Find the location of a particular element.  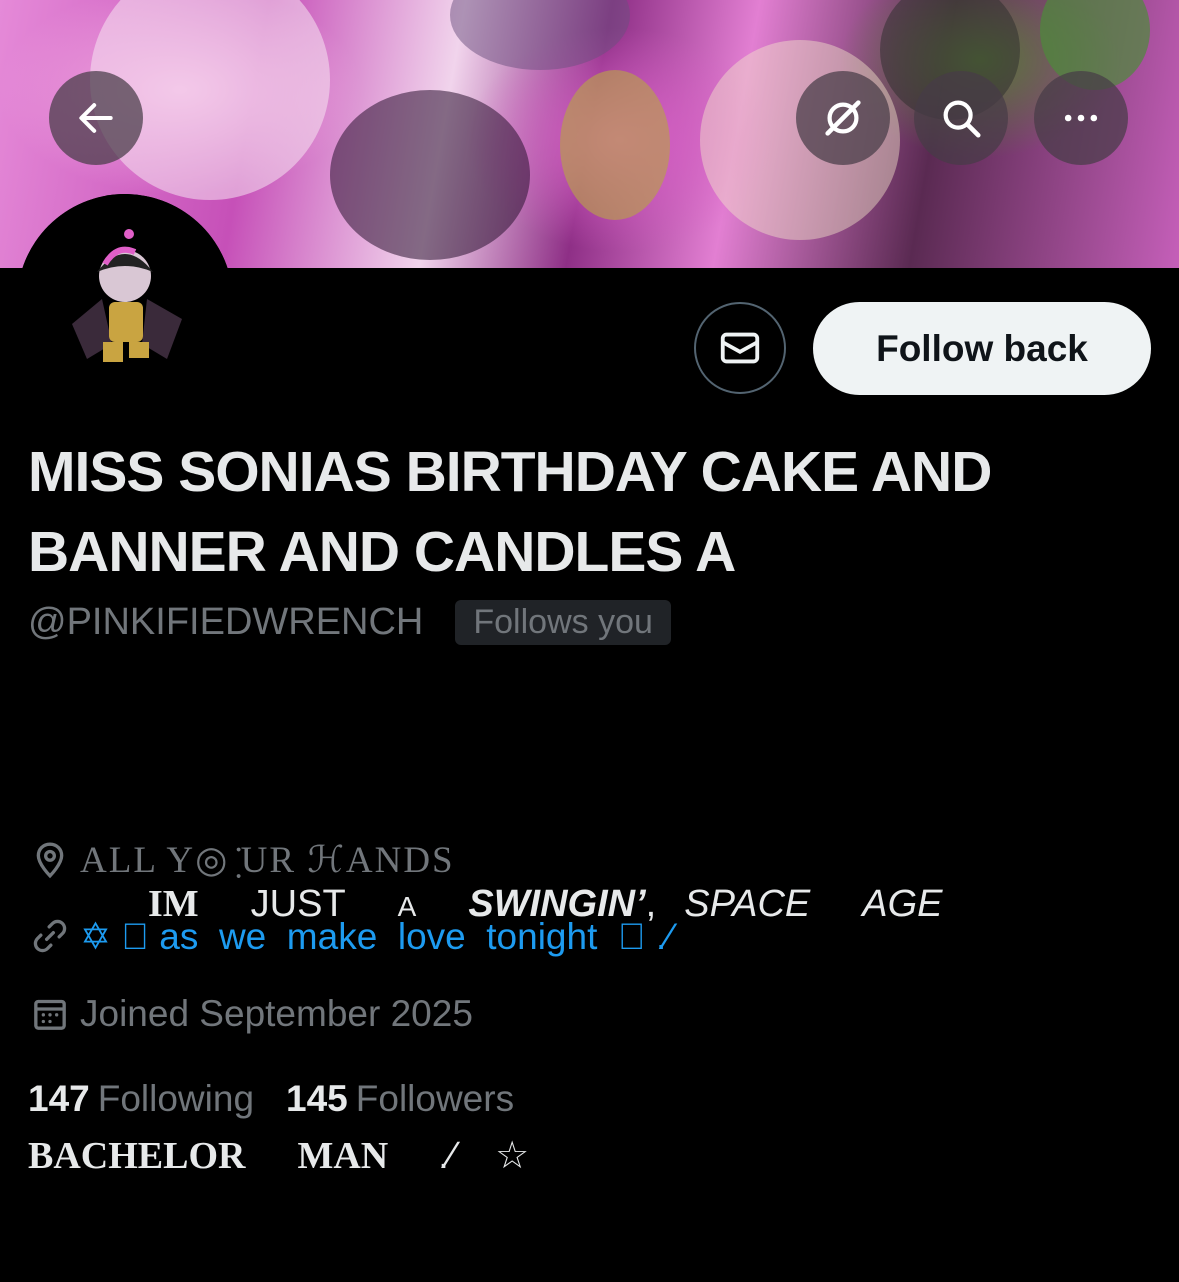

website-row: ✡ ⃝ as we make love tonight ⃝ .⁄ is located at coordinates (350, 936).